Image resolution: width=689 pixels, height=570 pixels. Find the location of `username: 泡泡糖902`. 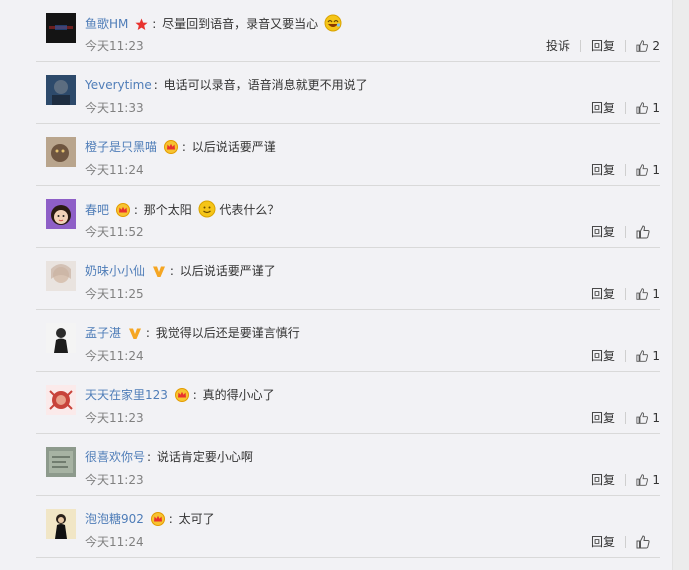

username: 泡泡糖902 is located at coordinates (114, 519).